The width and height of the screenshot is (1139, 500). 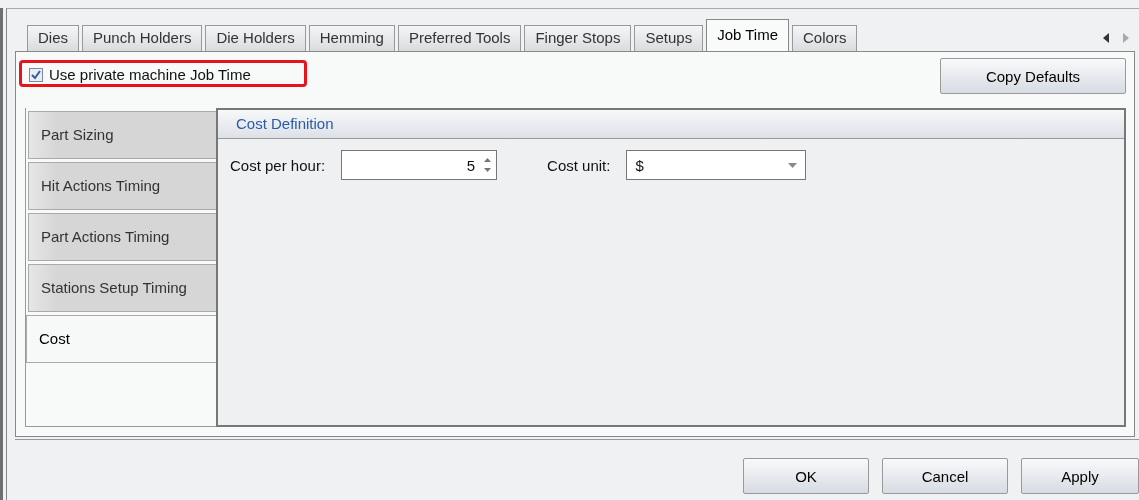 I want to click on tab: Setups, so click(x=669, y=38).